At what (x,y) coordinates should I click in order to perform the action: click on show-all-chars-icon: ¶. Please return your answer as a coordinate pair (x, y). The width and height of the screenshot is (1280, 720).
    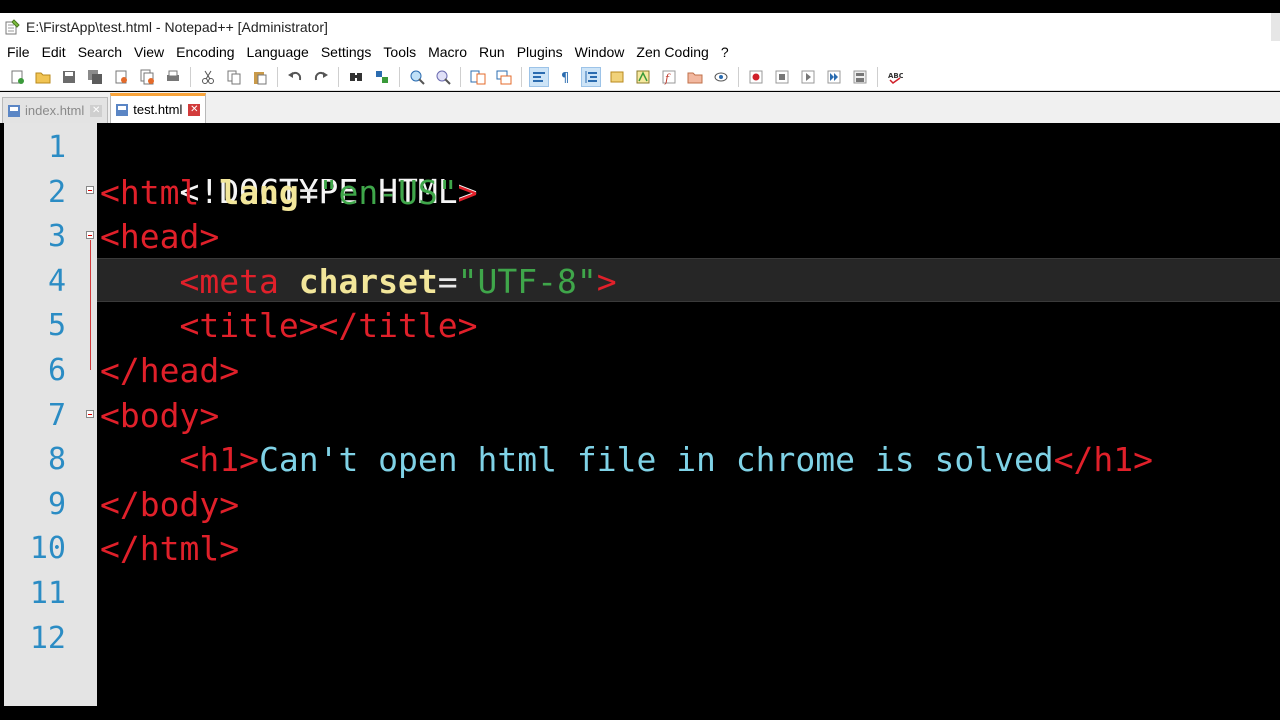
    Looking at the image, I should click on (565, 77).